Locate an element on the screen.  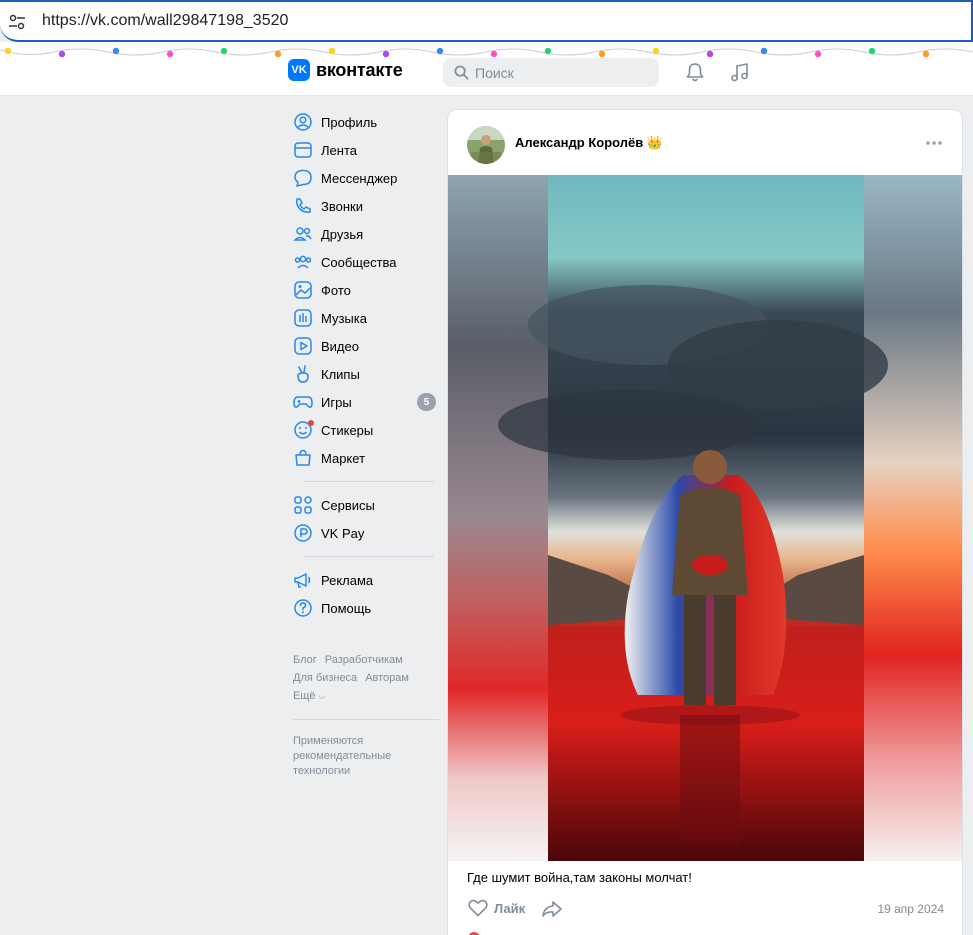
sidebar-item-label: Стикеры is located at coordinates (347, 430).